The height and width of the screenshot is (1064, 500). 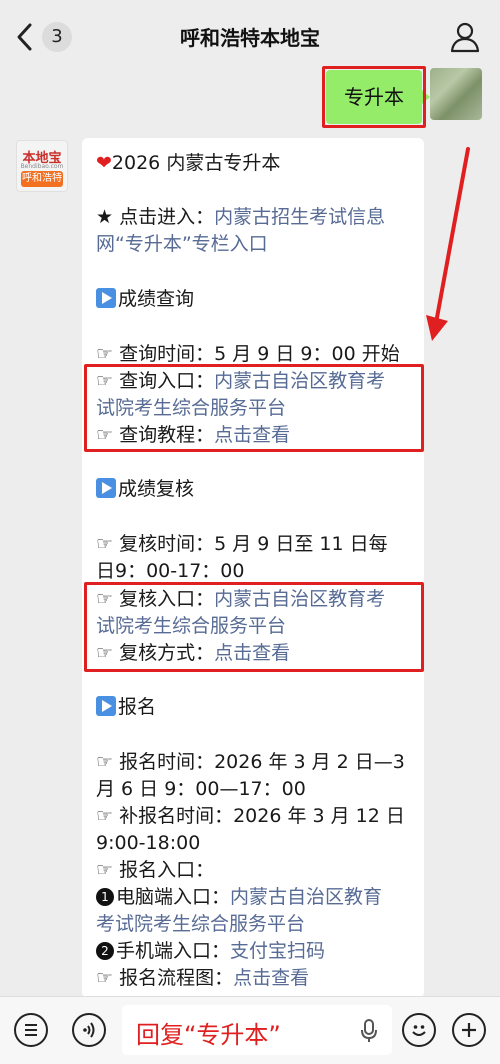 I want to click on exam-site-link: 内蒙古招生考试信息, so click(x=299, y=217).